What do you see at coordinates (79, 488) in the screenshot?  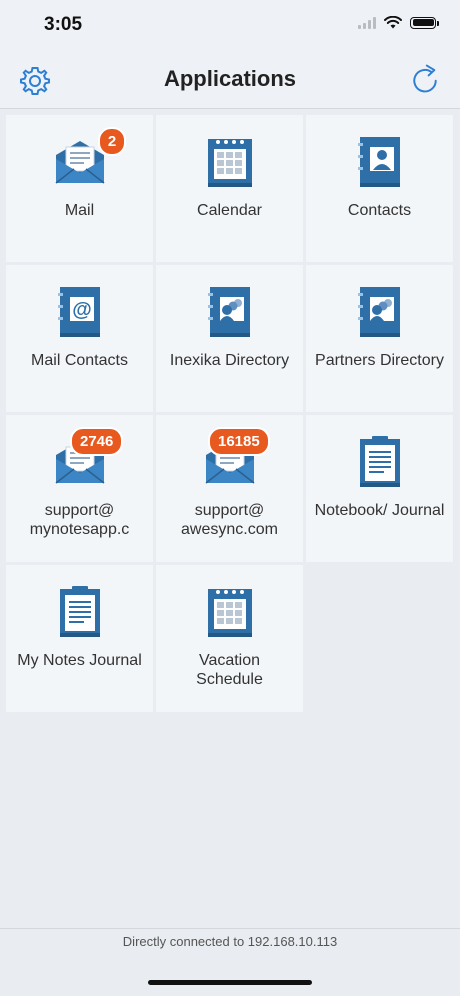 I see `app-tile-support-mynotesapp: 2746 support@ mynotesapp.c` at bounding box center [79, 488].